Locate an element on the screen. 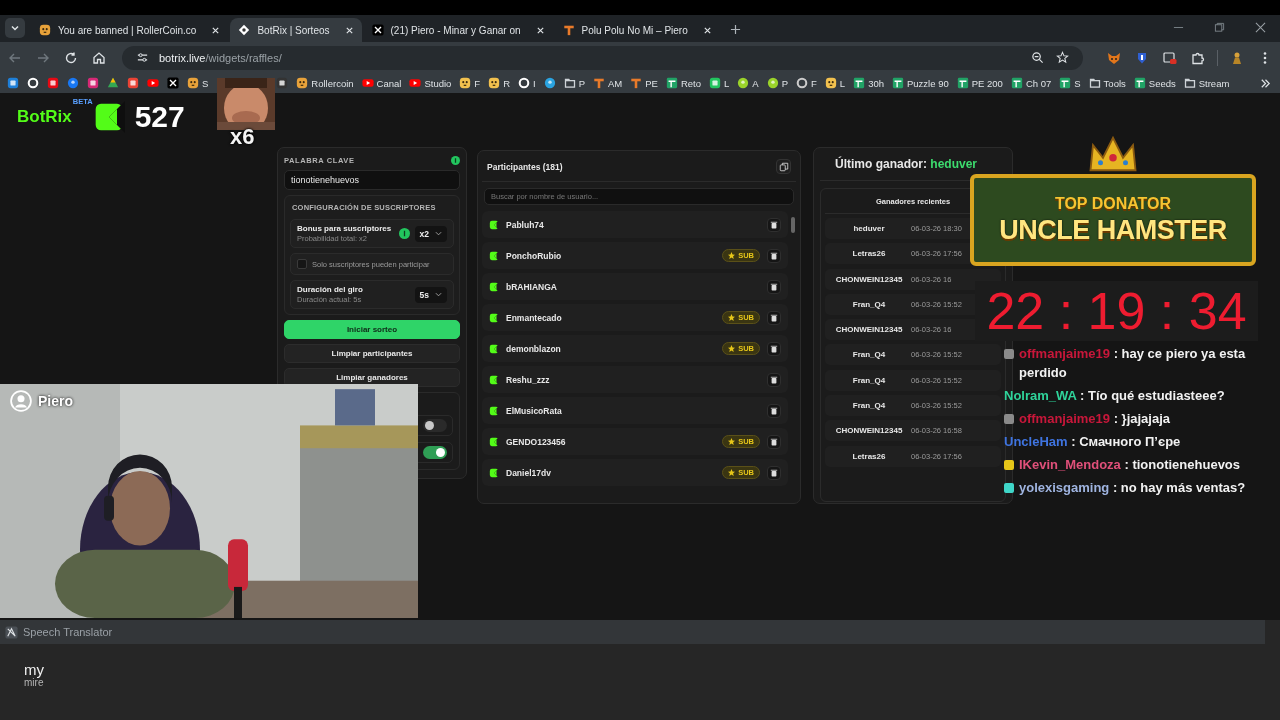  translate-icon is located at coordinates (11, 632).